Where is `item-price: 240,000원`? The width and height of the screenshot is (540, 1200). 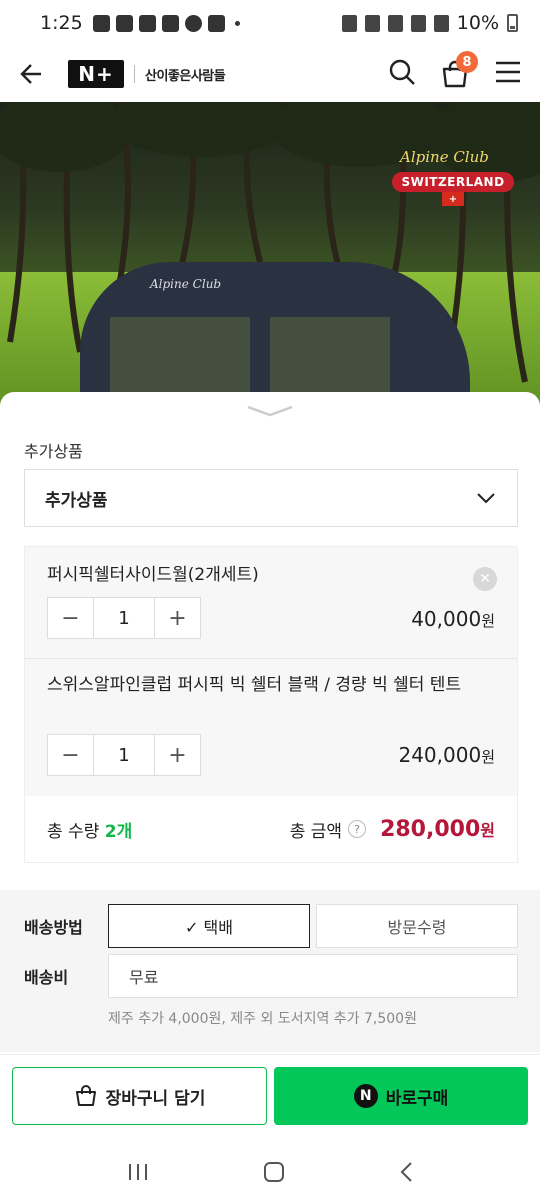 item-price: 240,000원 is located at coordinates (446, 755).